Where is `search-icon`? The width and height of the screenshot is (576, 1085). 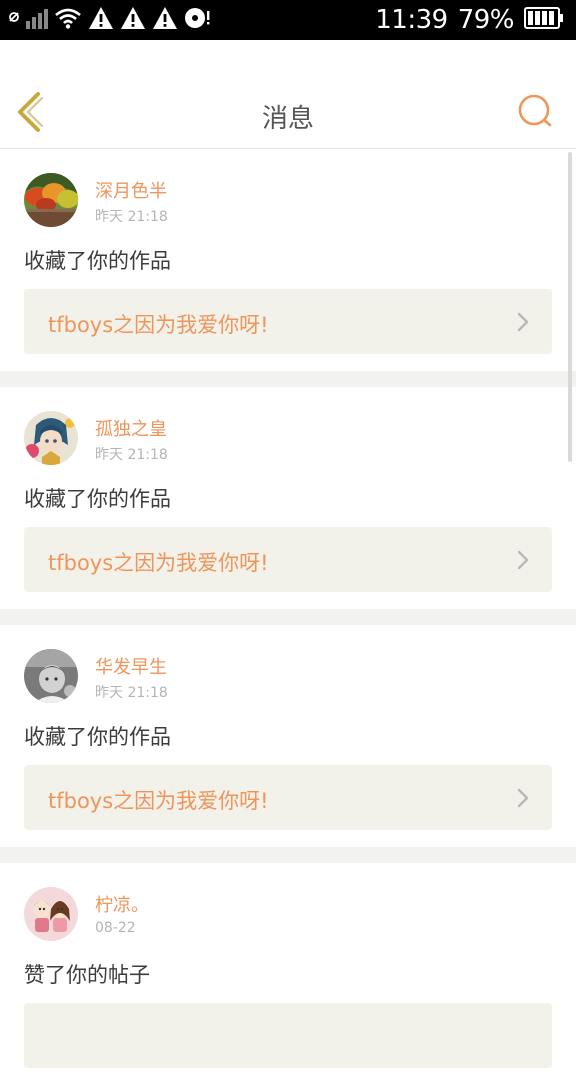 search-icon is located at coordinates (536, 115).